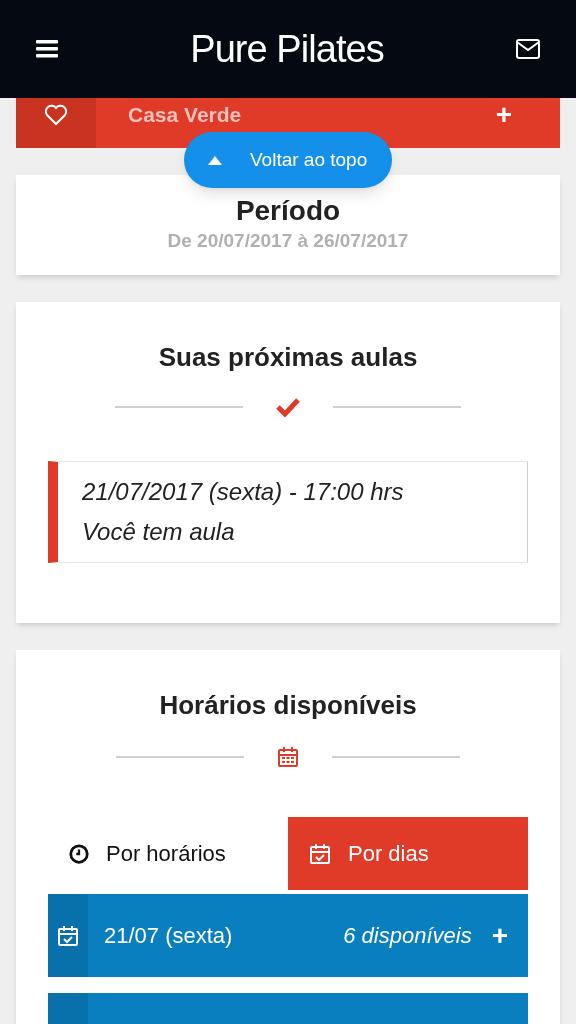  What do you see at coordinates (288, 757) in the screenshot?
I see `calendar-icon` at bounding box center [288, 757].